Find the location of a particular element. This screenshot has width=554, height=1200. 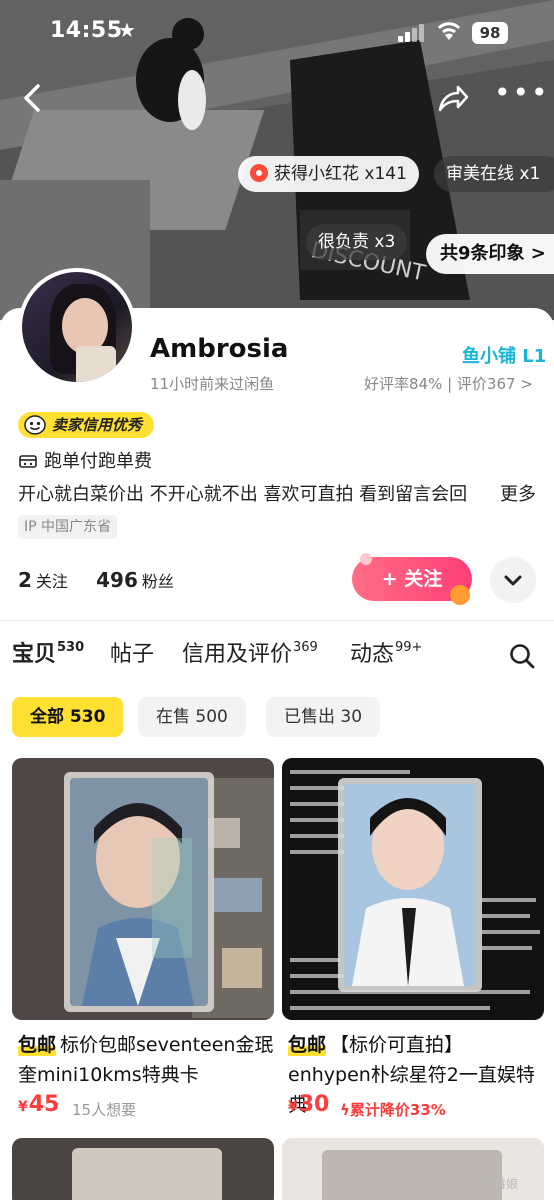

tab-items: 宝贝530 is located at coordinates (48, 652).